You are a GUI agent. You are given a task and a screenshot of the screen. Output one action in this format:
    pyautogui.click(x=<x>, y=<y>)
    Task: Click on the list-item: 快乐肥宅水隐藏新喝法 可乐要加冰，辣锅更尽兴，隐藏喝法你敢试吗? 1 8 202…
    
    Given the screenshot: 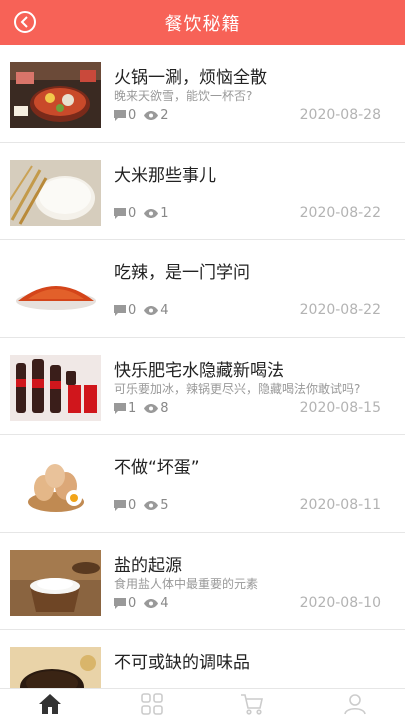 What is the action you would take?
    pyautogui.click(x=202, y=386)
    